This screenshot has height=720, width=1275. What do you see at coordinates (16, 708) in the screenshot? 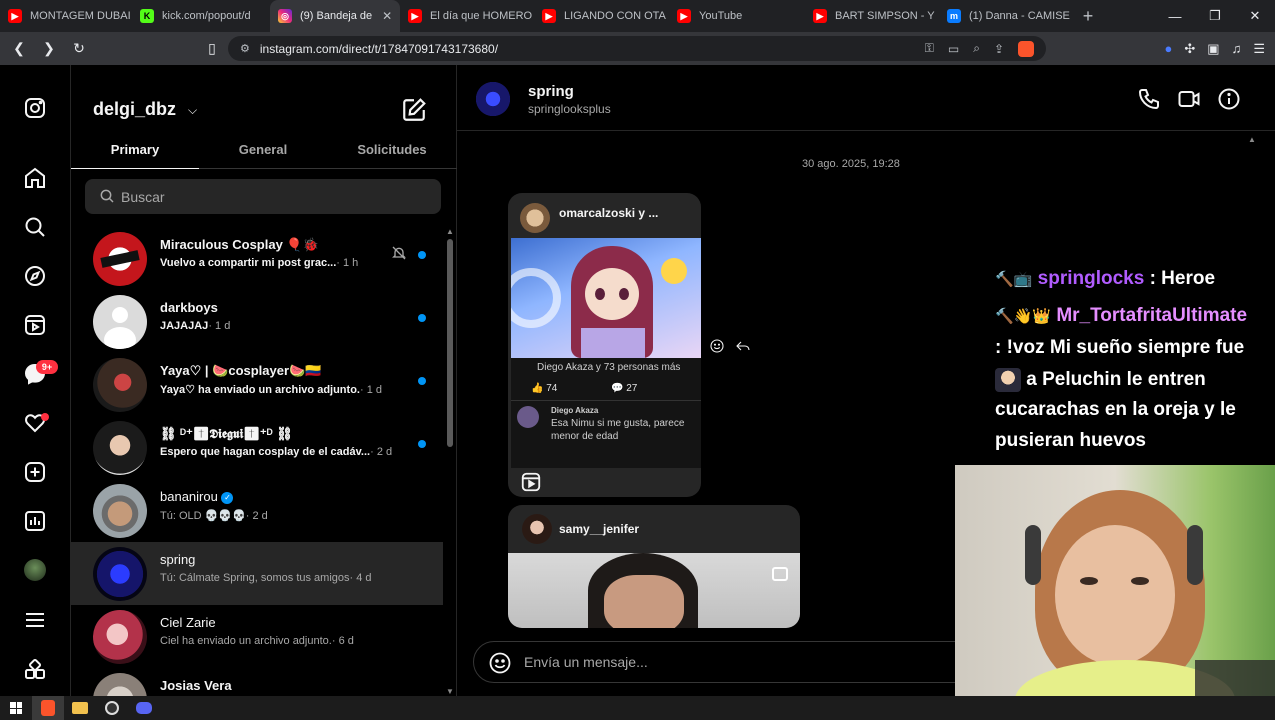
I see `windows-start-icon` at bounding box center [16, 708].